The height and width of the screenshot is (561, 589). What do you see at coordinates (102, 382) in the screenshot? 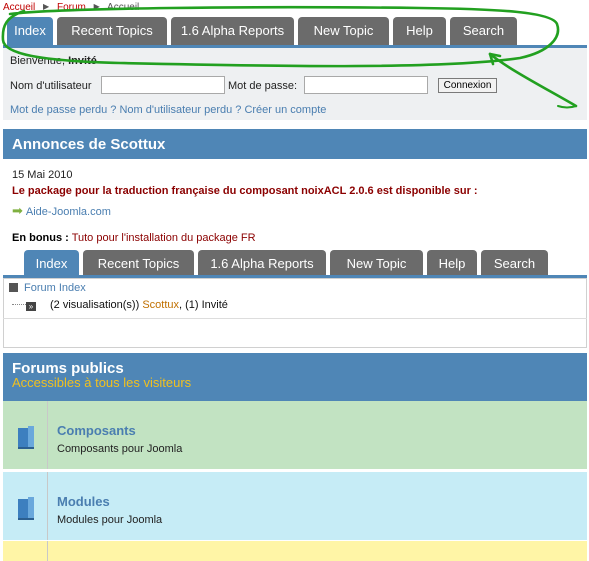
I see `public-forums-subtitle: Accessibles à tous les visiteurs` at bounding box center [102, 382].